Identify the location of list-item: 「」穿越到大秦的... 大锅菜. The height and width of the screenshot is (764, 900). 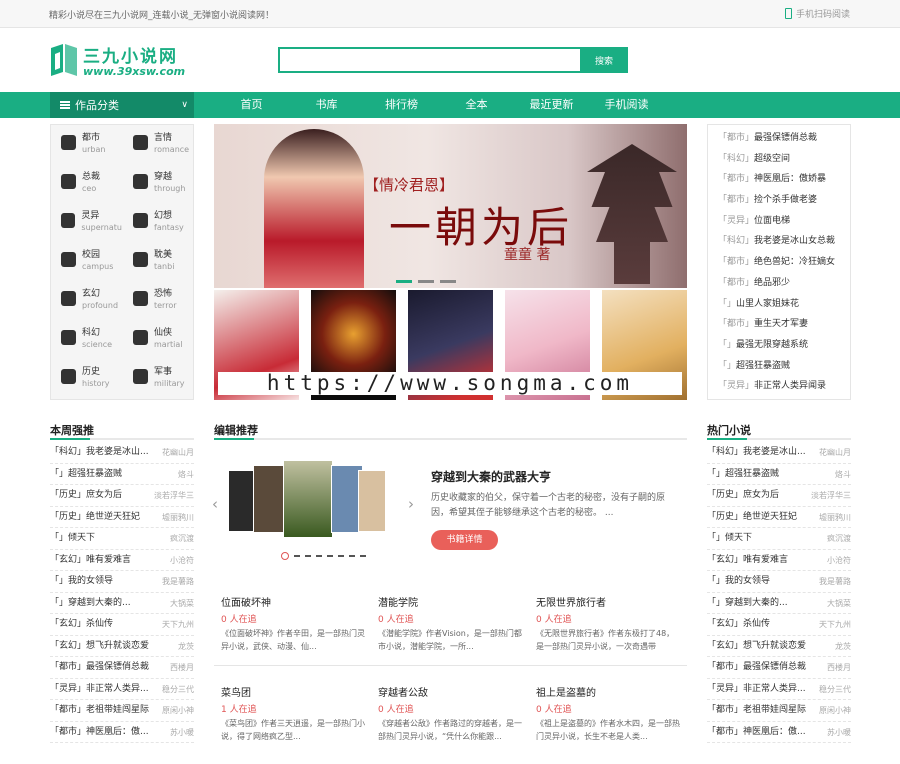
(122, 603).